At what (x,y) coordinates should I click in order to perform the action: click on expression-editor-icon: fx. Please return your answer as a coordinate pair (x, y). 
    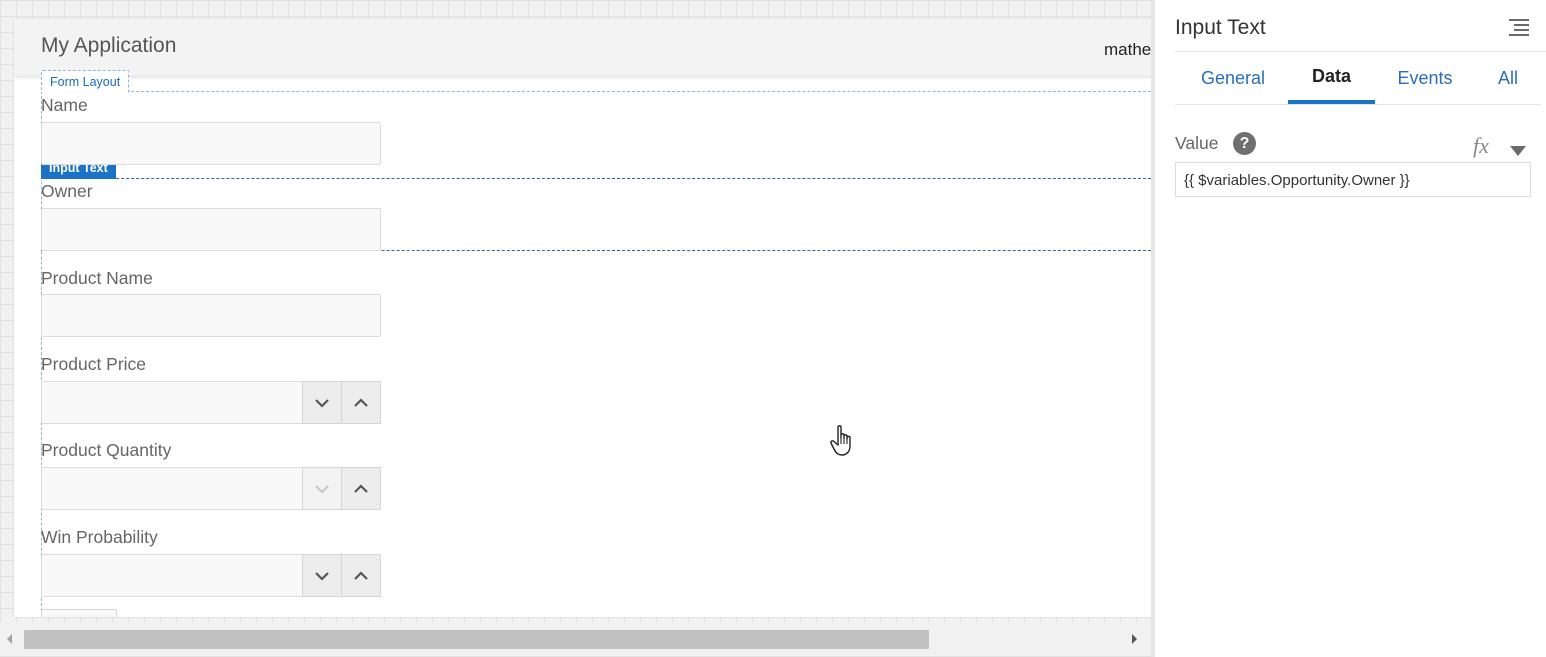
    Looking at the image, I should click on (1481, 146).